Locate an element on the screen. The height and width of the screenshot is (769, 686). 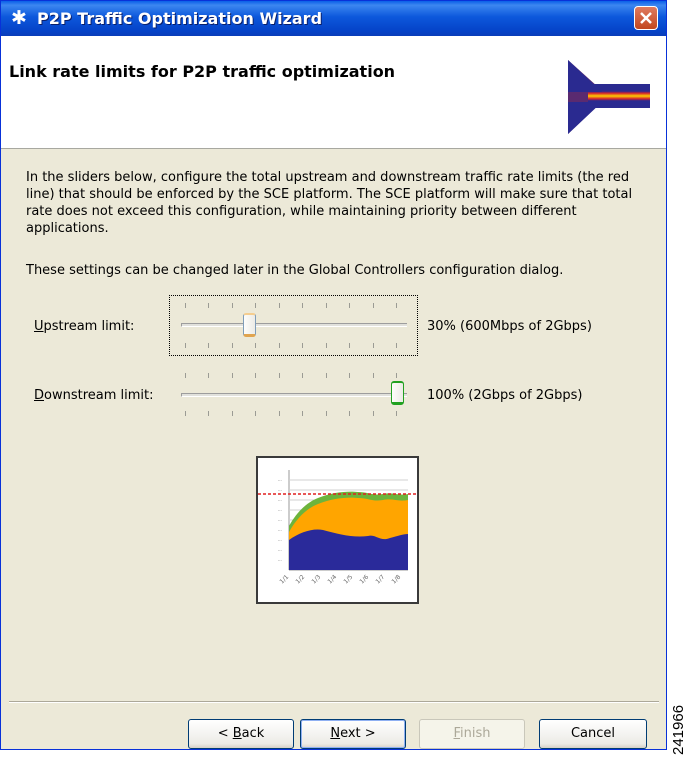
next-mnemonic: N is located at coordinates (335, 733).